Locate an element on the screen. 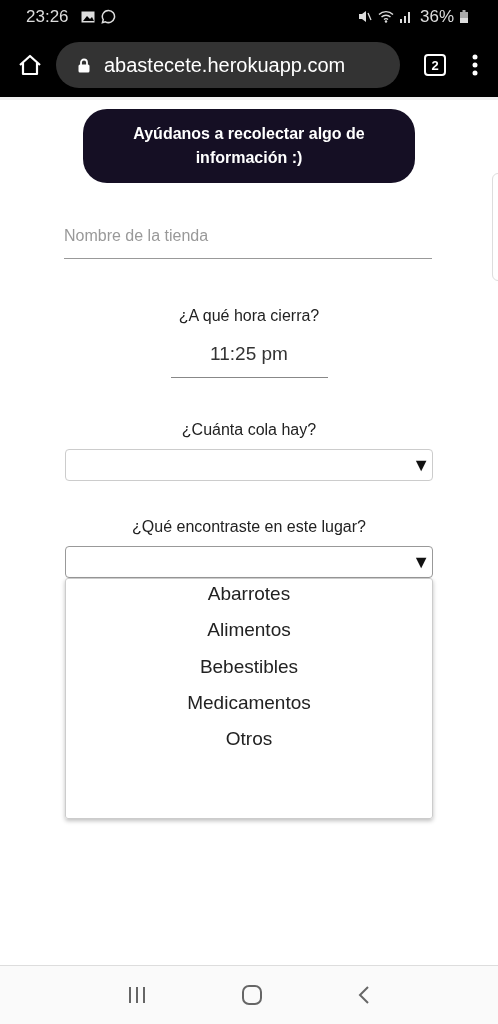  banner: Ayúdanos a recolectar algo de información :) is located at coordinates (249, 146).